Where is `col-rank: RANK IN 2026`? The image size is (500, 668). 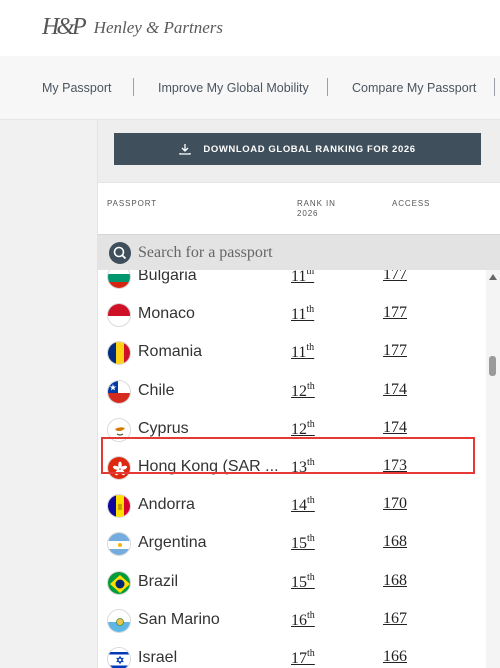
col-rank: RANK IN 2026 is located at coordinates (316, 208).